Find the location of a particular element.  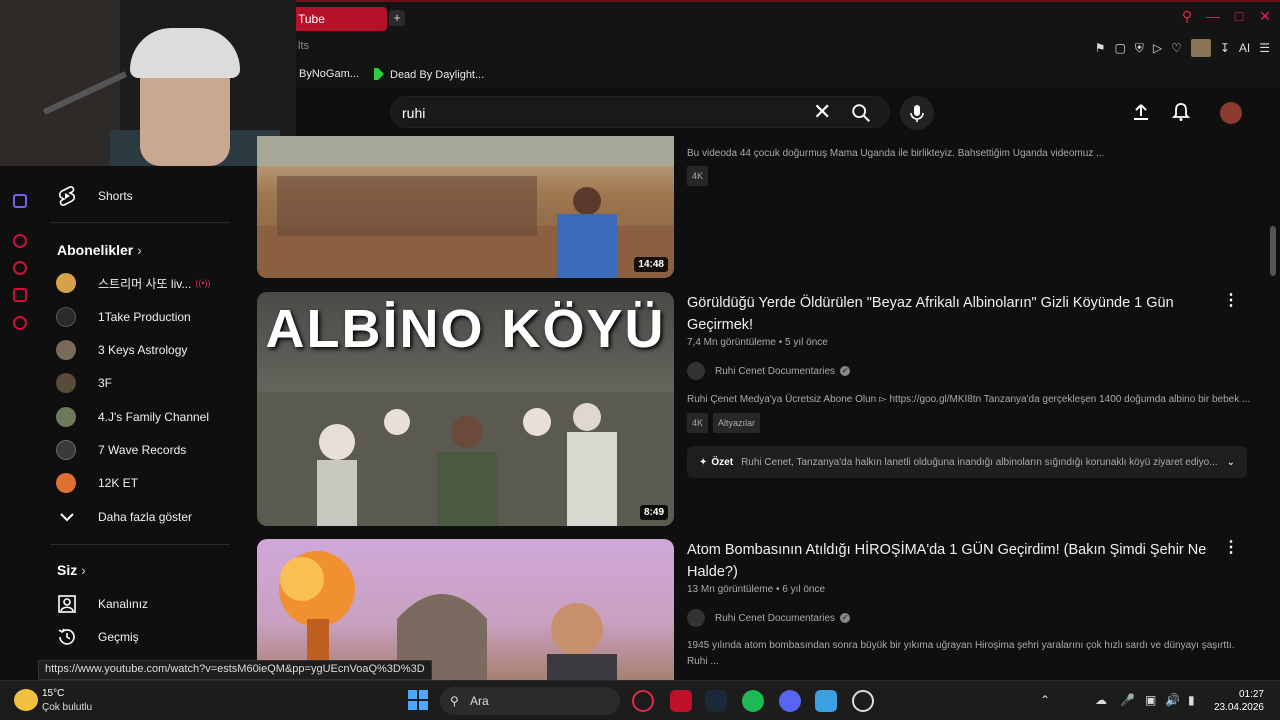

quality-badge: 4K is located at coordinates (698, 176).